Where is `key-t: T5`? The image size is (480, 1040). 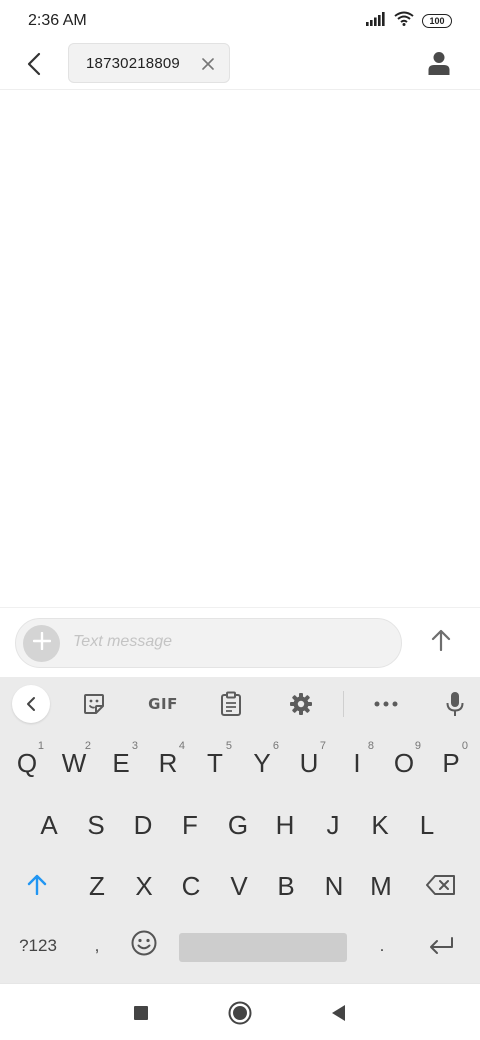
key-t: T5 is located at coordinates (215, 763).